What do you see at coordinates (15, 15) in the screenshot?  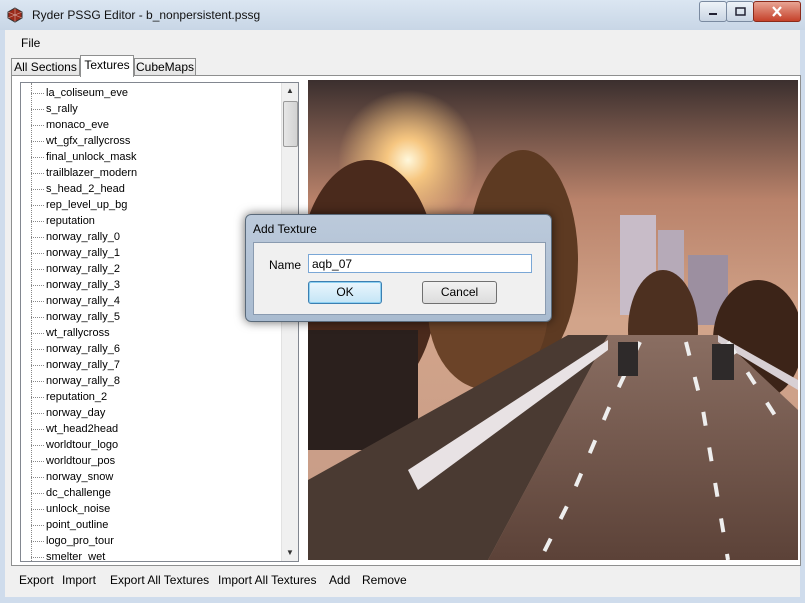 I see `app-icon` at bounding box center [15, 15].